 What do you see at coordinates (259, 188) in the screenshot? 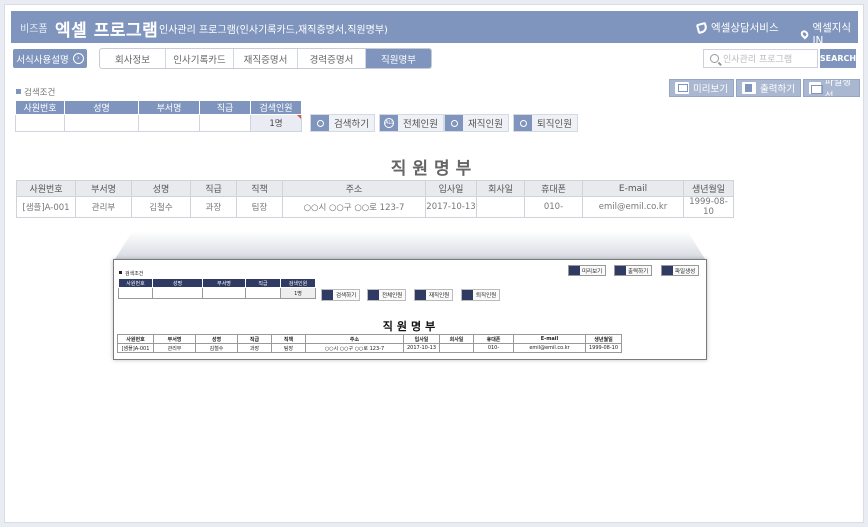
I see `roster-col-header: 직책` at bounding box center [259, 188].